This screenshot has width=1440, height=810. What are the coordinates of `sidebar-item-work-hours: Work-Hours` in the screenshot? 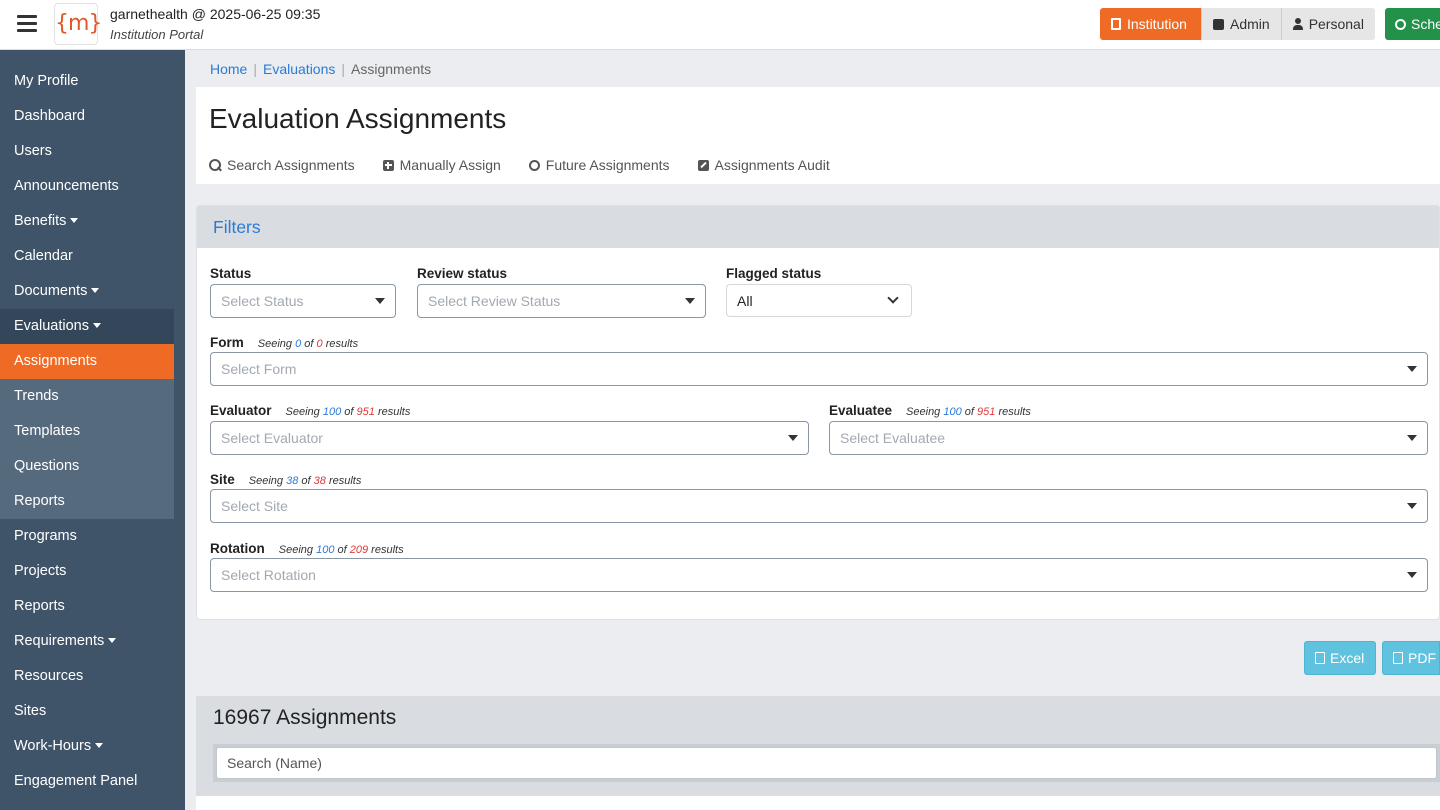 It's located at (87, 746).